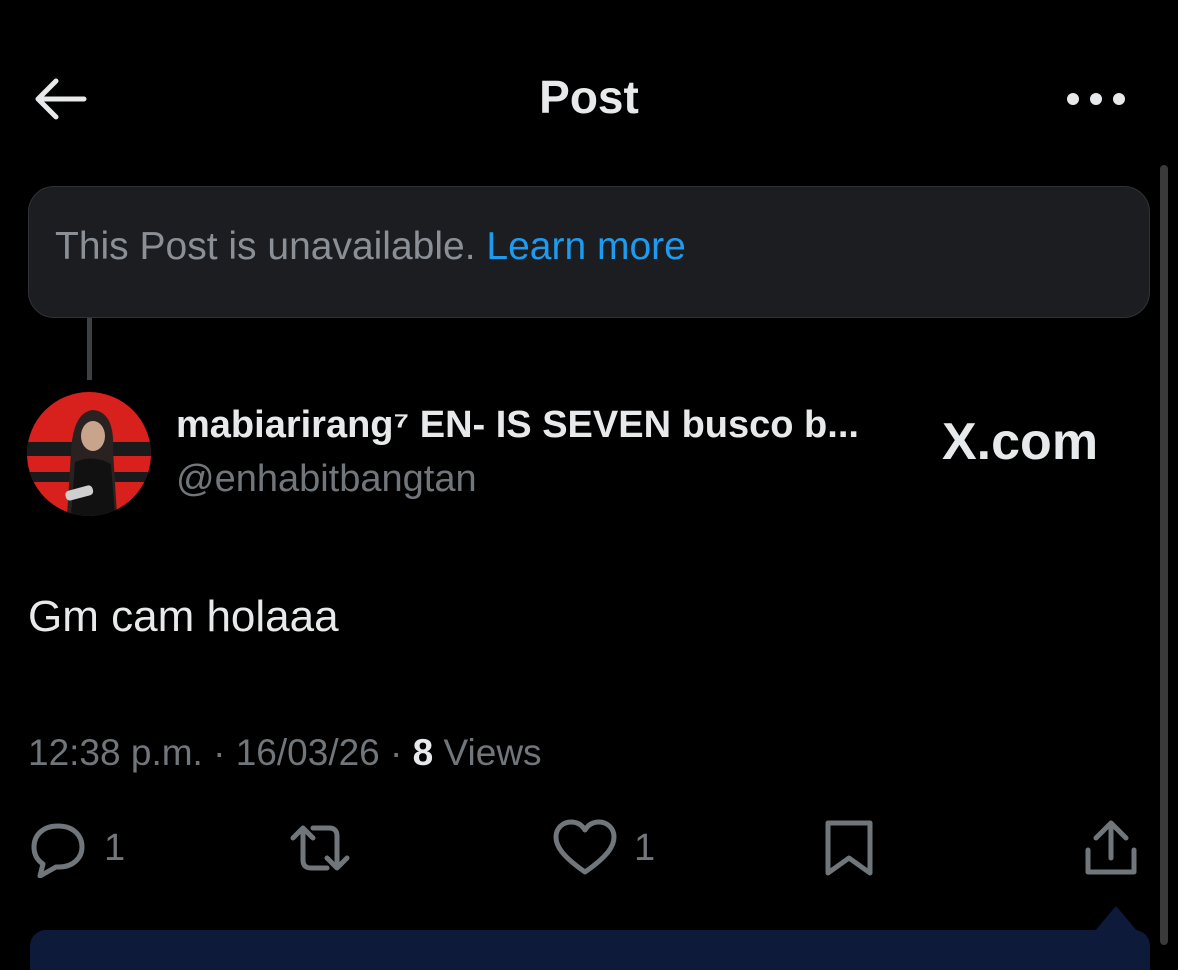 The height and width of the screenshot is (970, 1178). What do you see at coordinates (1116, 919) in the screenshot?
I see `tooltip-pointer` at bounding box center [1116, 919].